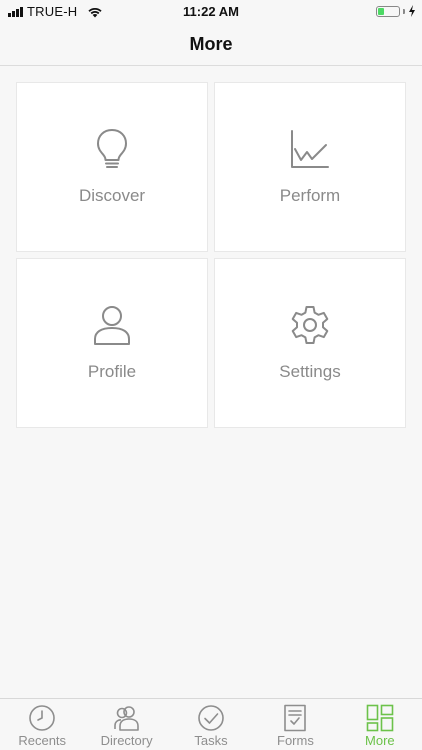 The width and height of the screenshot is (422, 750). Describe the element at coordinates (310, 195) in the screenshot. I see `perform-label: Perform` at that location.